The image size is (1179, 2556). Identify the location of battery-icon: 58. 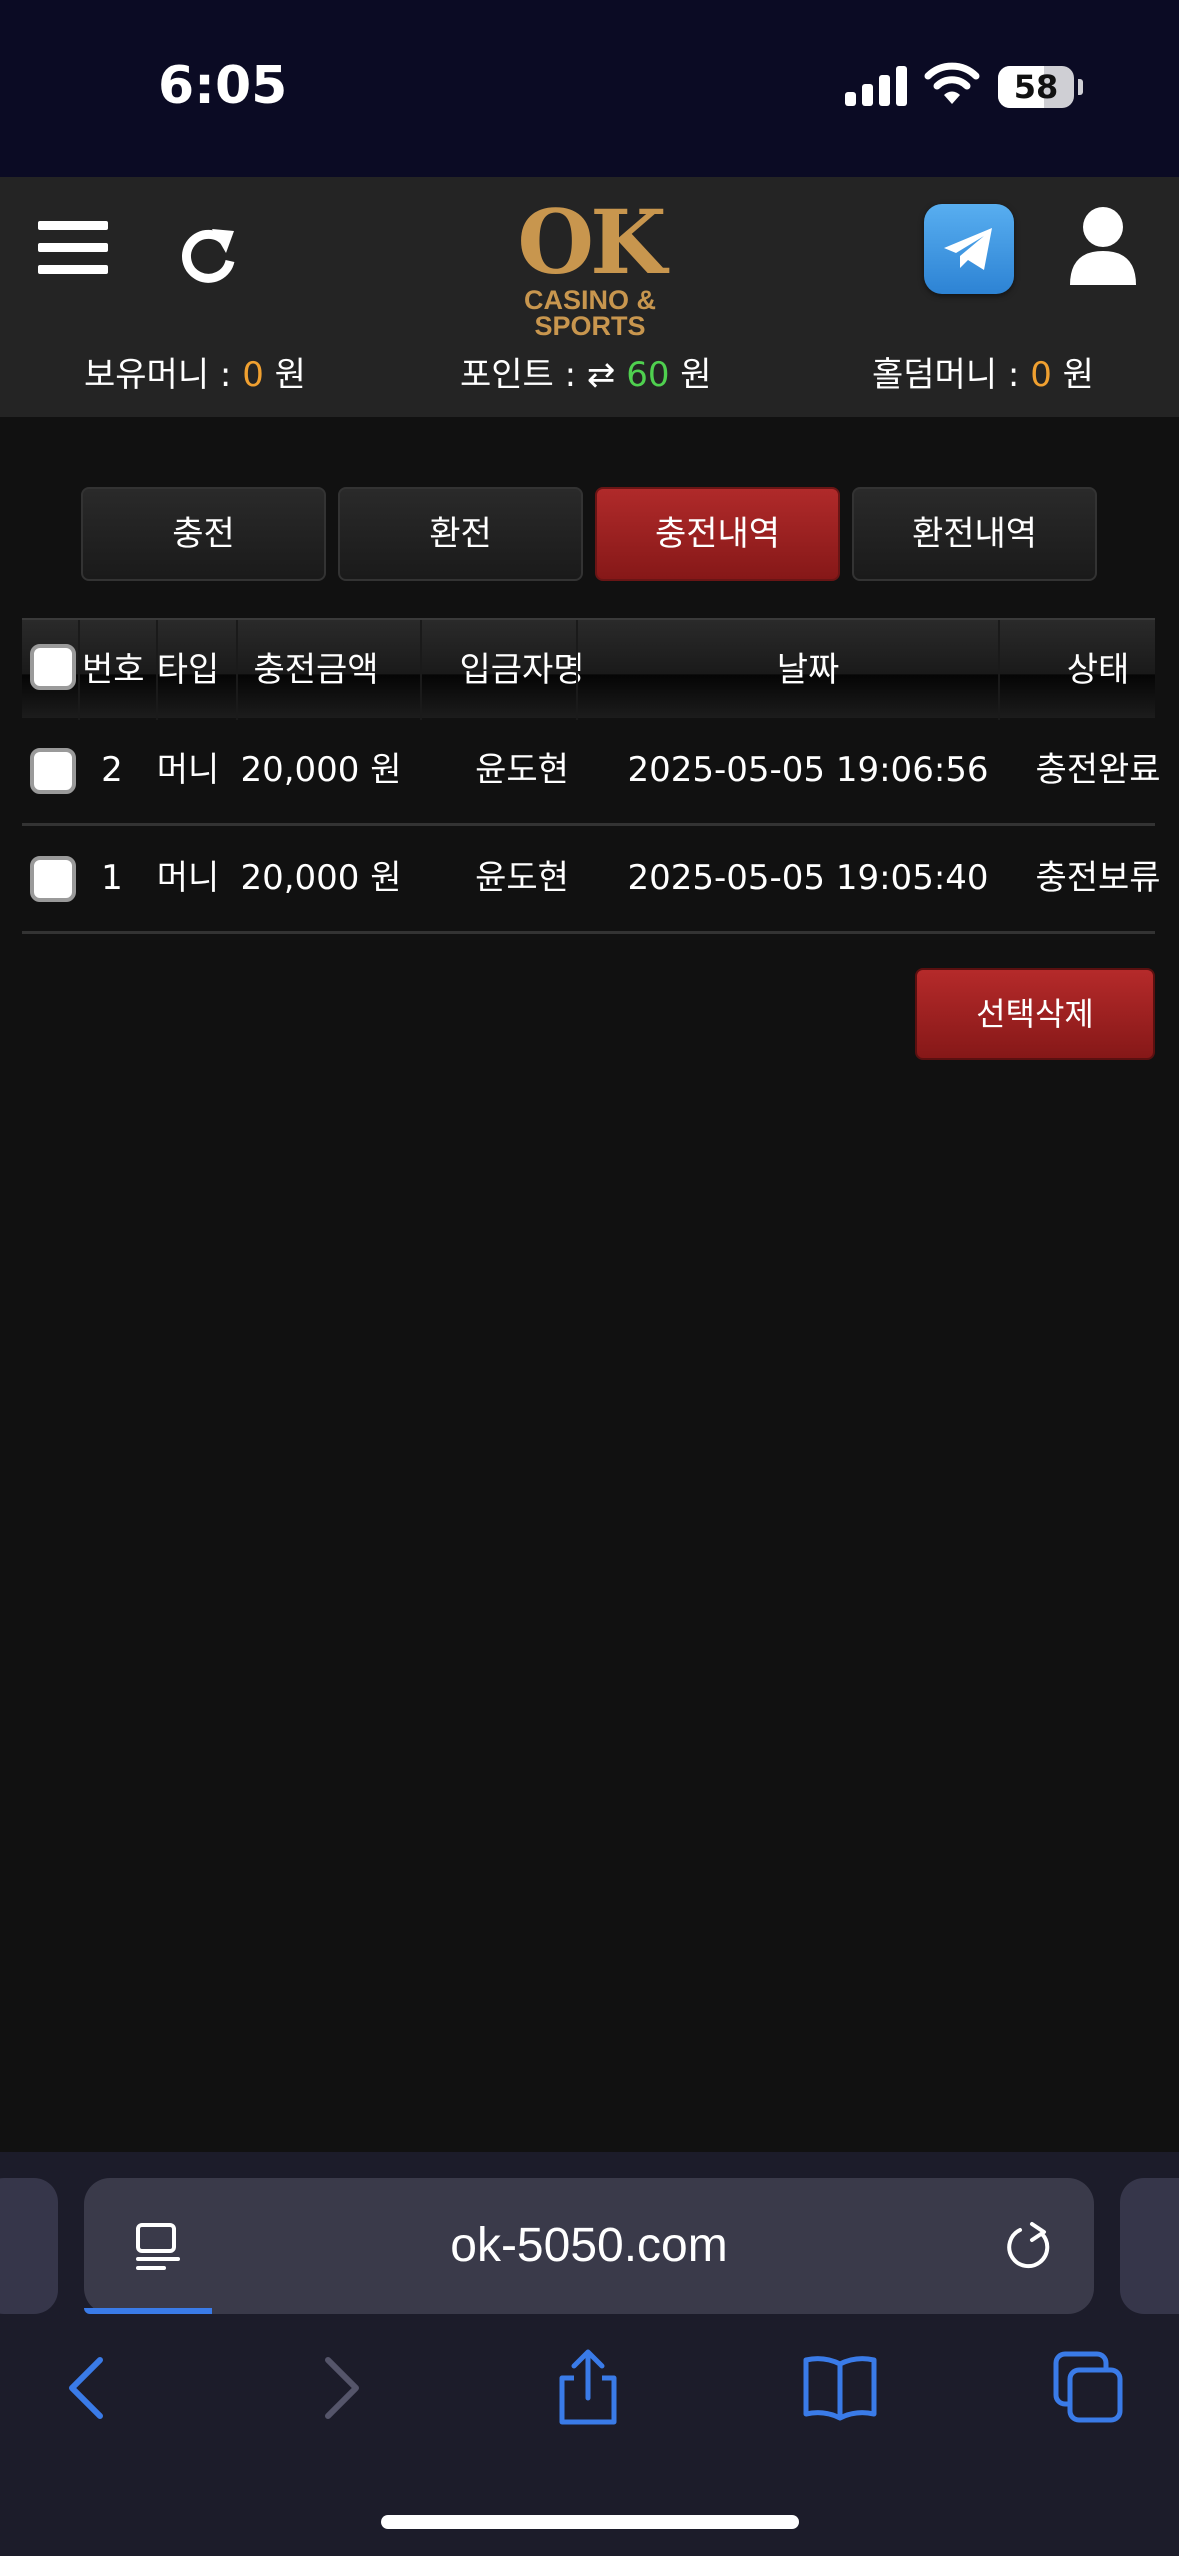
(1040, 87).